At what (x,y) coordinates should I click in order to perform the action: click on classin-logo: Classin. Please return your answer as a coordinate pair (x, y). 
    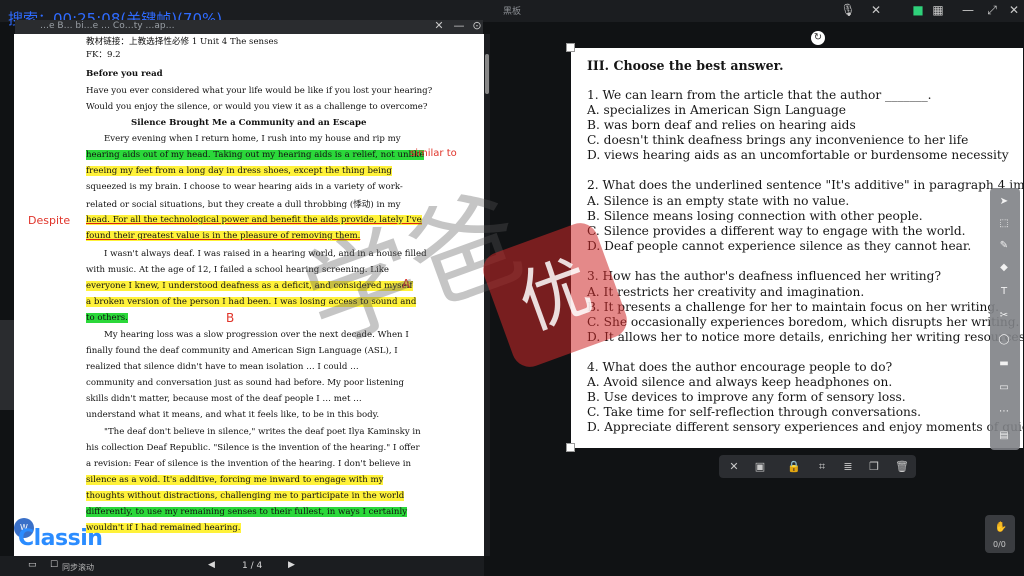
    Looking at the image, I should click on (60, 538).